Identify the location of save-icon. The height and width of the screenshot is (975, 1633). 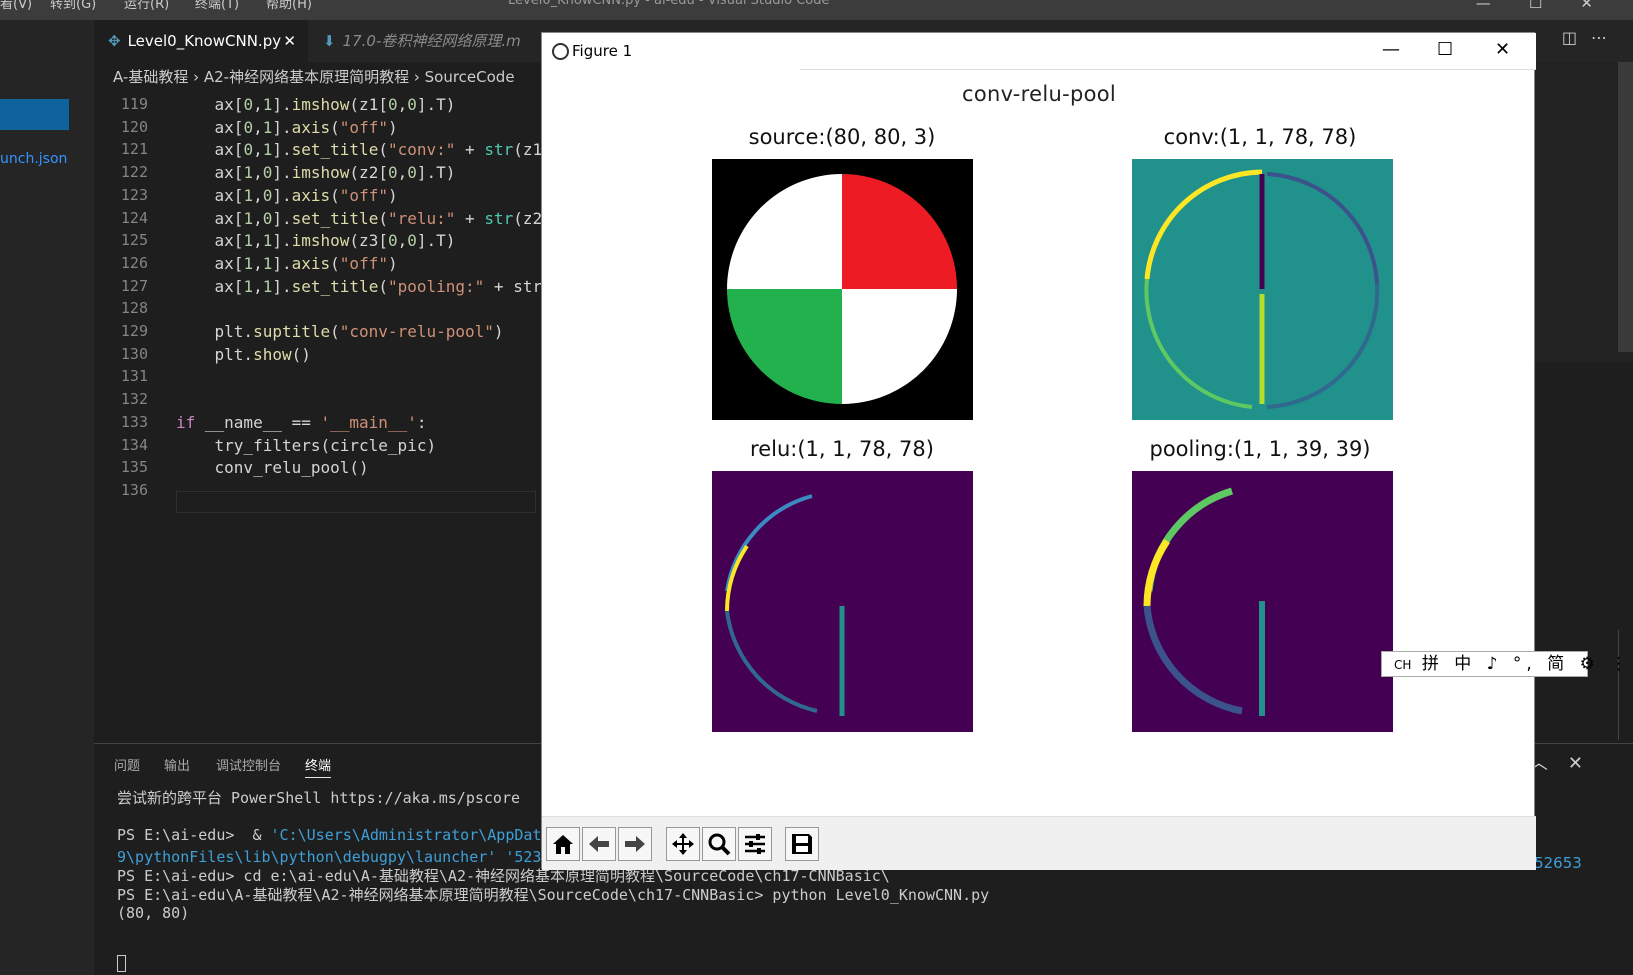
(802, 844).